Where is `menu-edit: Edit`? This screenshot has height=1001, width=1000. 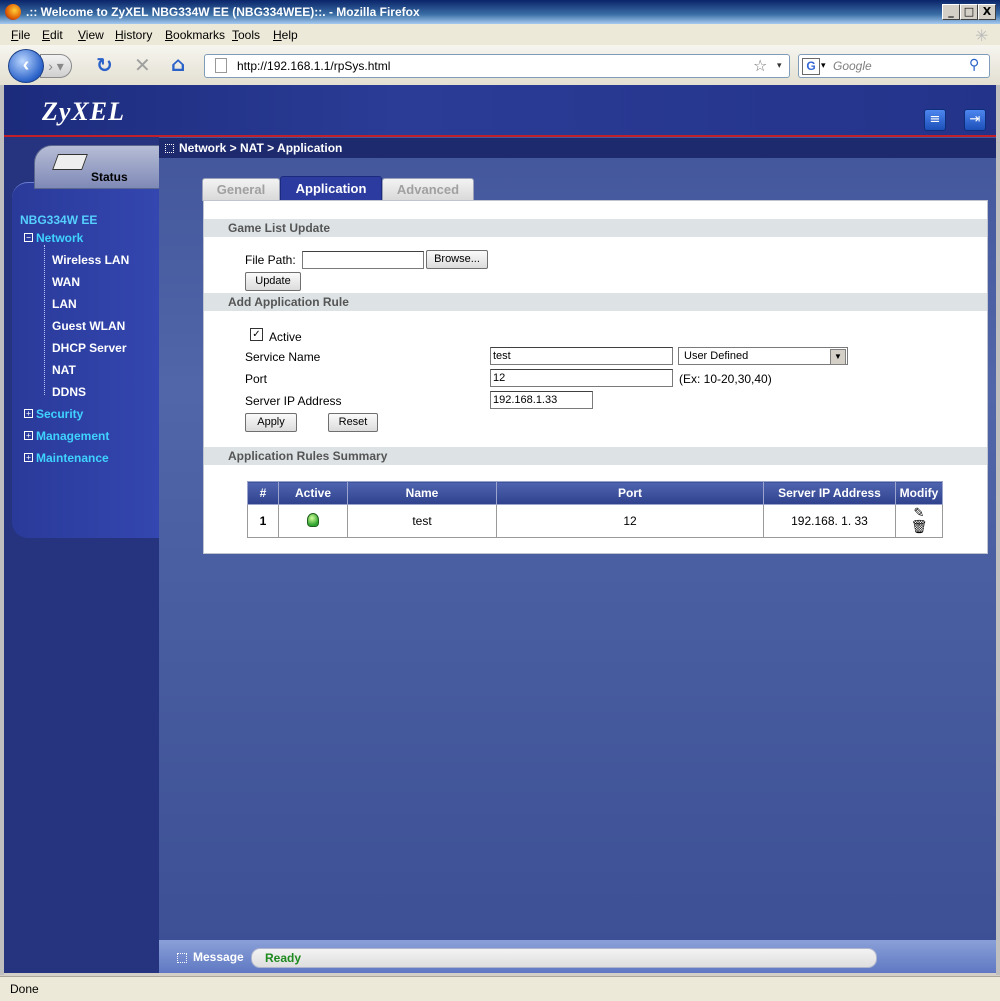
menu-edit: Edit is located at coordinates (52, 35).